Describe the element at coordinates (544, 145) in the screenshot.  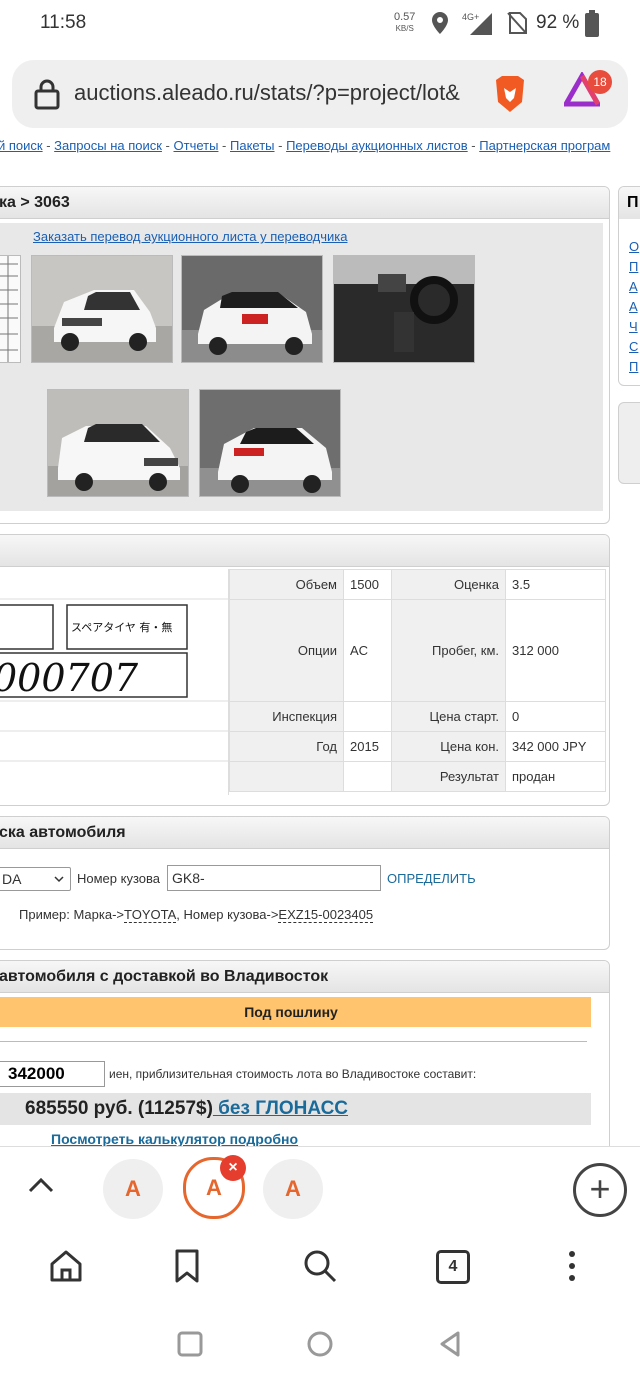
I see `nav-link-partner: Партнерская програм` at that location.